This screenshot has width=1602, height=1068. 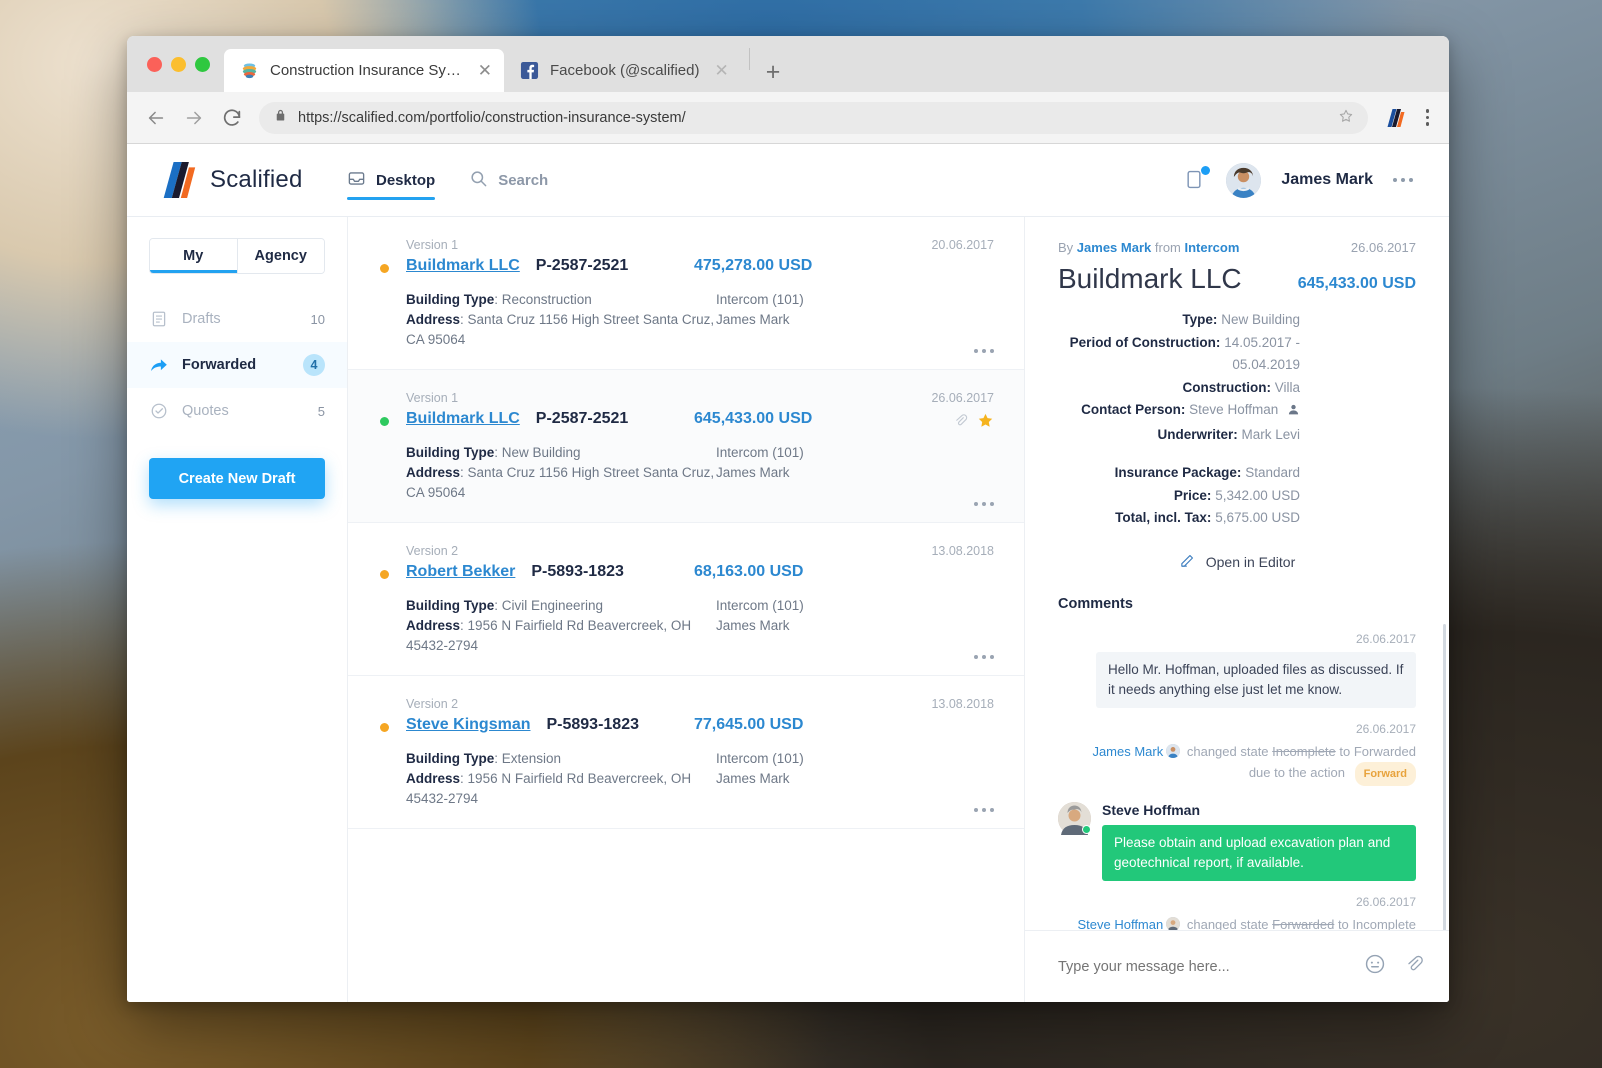 I want to click on new-tab-button: +, so click(x=773, y=76).